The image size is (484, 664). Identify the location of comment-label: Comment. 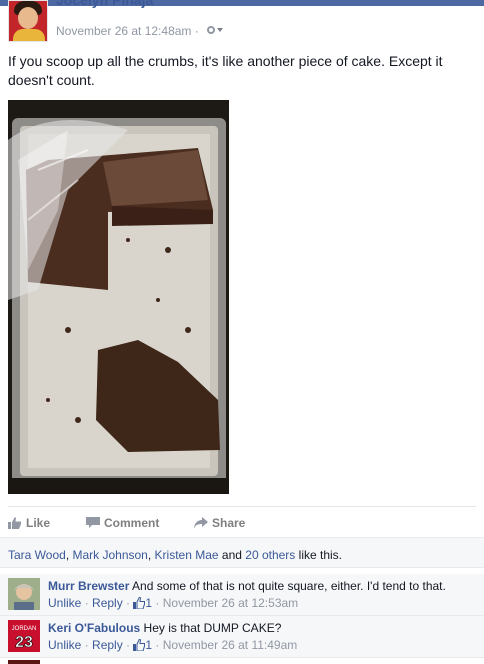
(132, 523).